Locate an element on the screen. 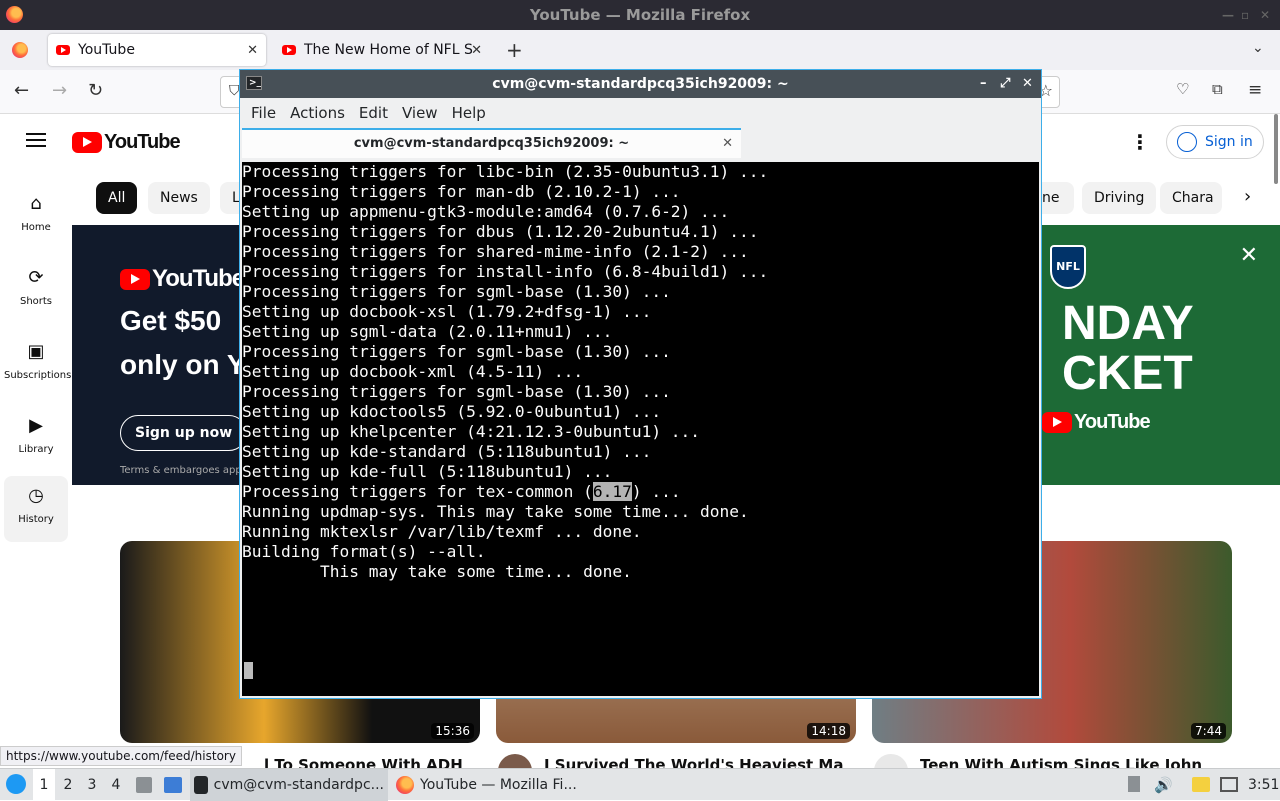 This screenshot has width=1280, height=801. window-title: YouTube — Mozilla Firefox is located at coordinates (640, 15).